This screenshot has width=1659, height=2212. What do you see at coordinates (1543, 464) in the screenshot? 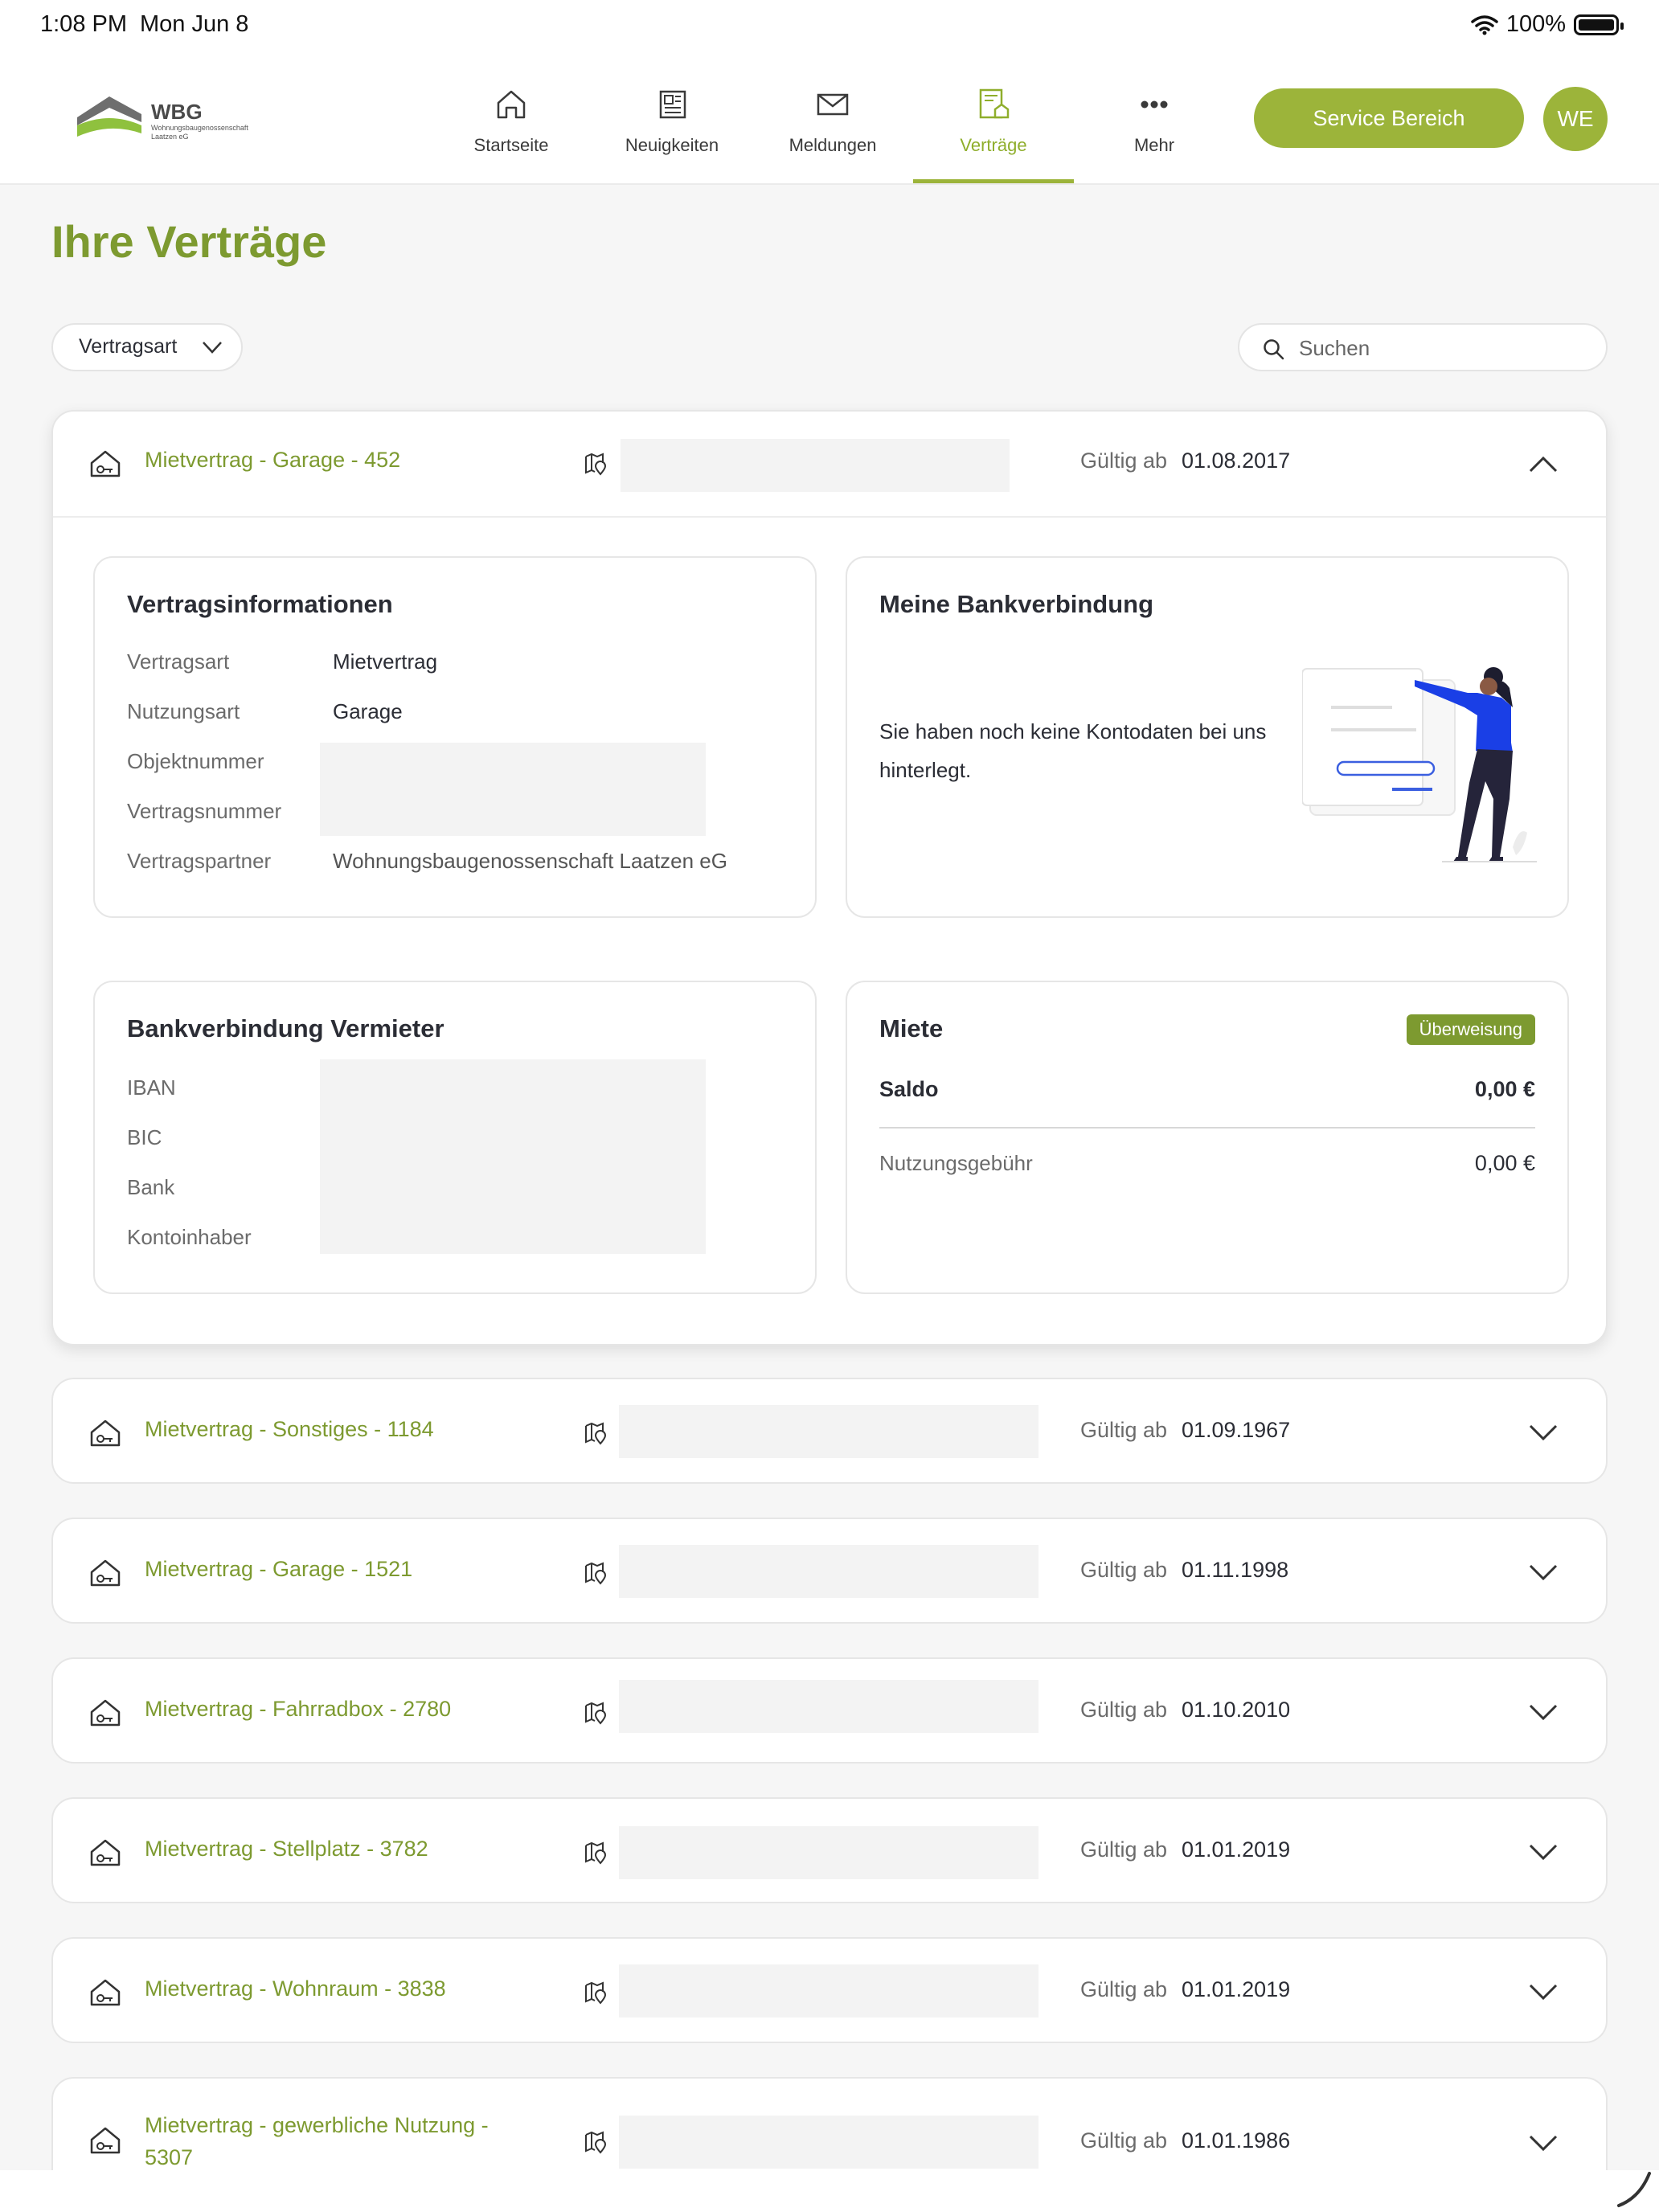
I see `chevron-up-icon` at bounding box center [1543, 464].